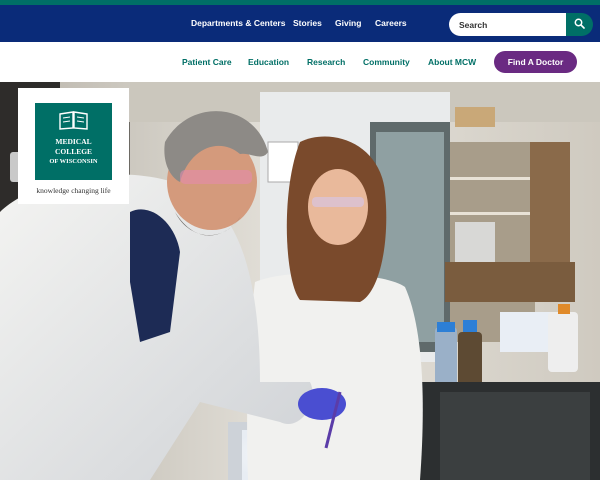  I want to click on search-icon, so click(579, 25).